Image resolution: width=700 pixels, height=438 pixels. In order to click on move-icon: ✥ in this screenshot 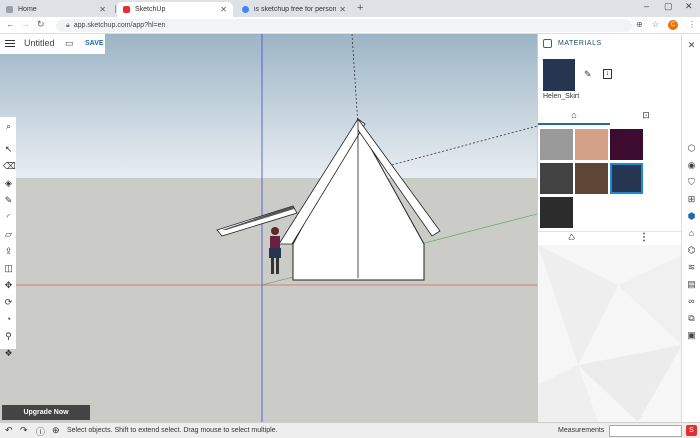, I will do `click(8, 285)`.